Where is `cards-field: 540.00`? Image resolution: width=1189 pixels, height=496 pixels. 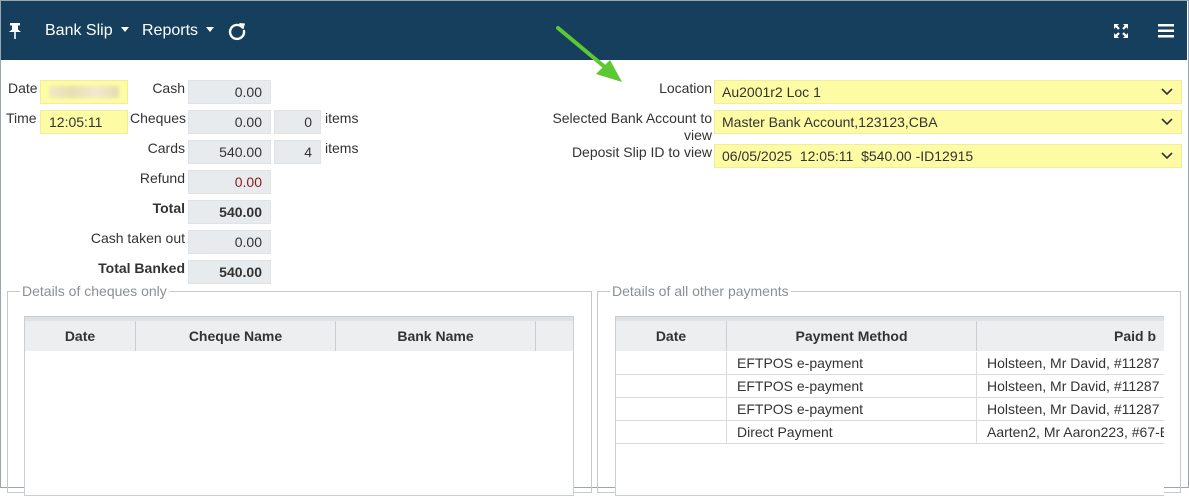 cards-field: 540.00 is located at coordinates (229, 152).